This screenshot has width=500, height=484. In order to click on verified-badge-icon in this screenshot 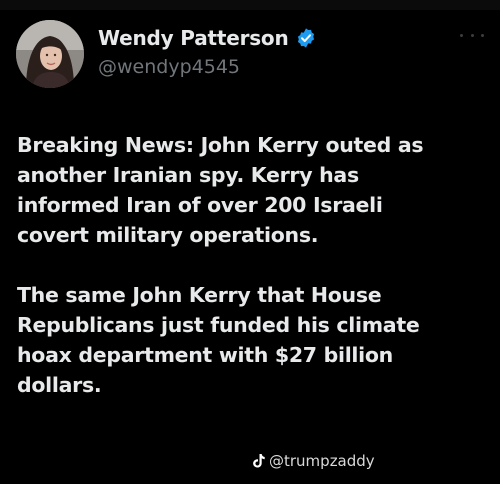, I will do `click(306, 38)`.